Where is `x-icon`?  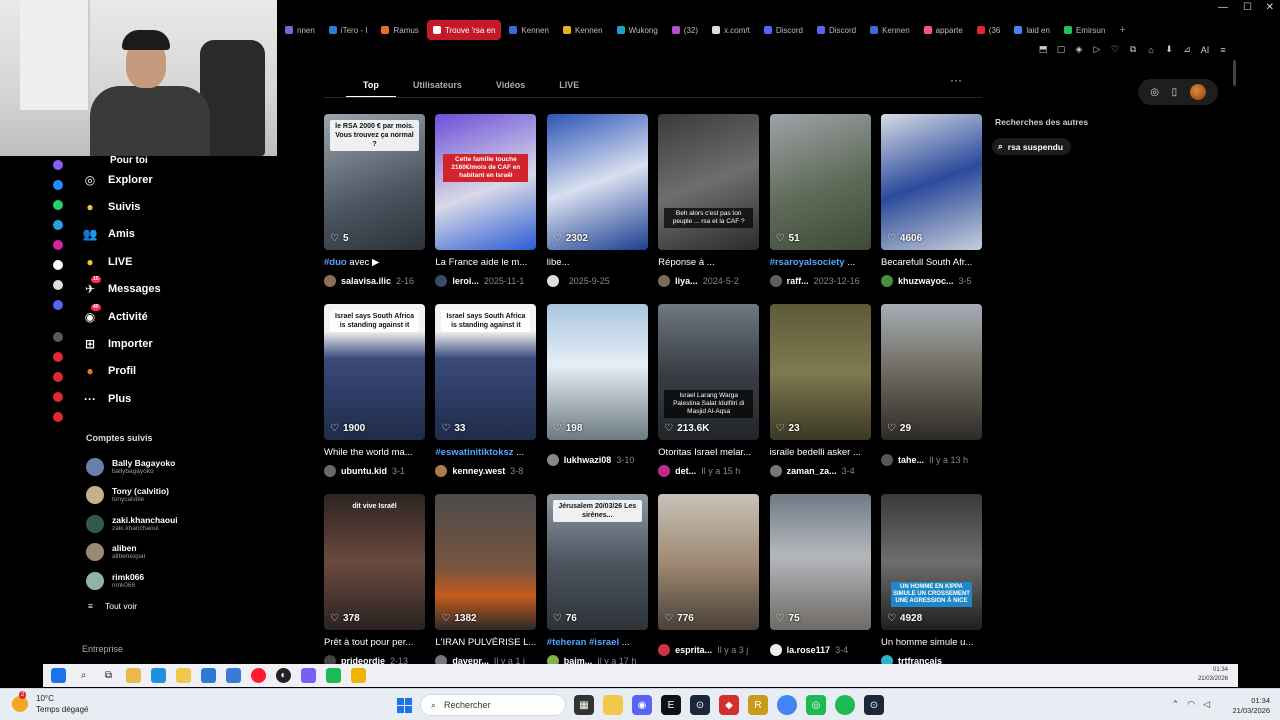 x-icon is located at coordinates (58, 285).